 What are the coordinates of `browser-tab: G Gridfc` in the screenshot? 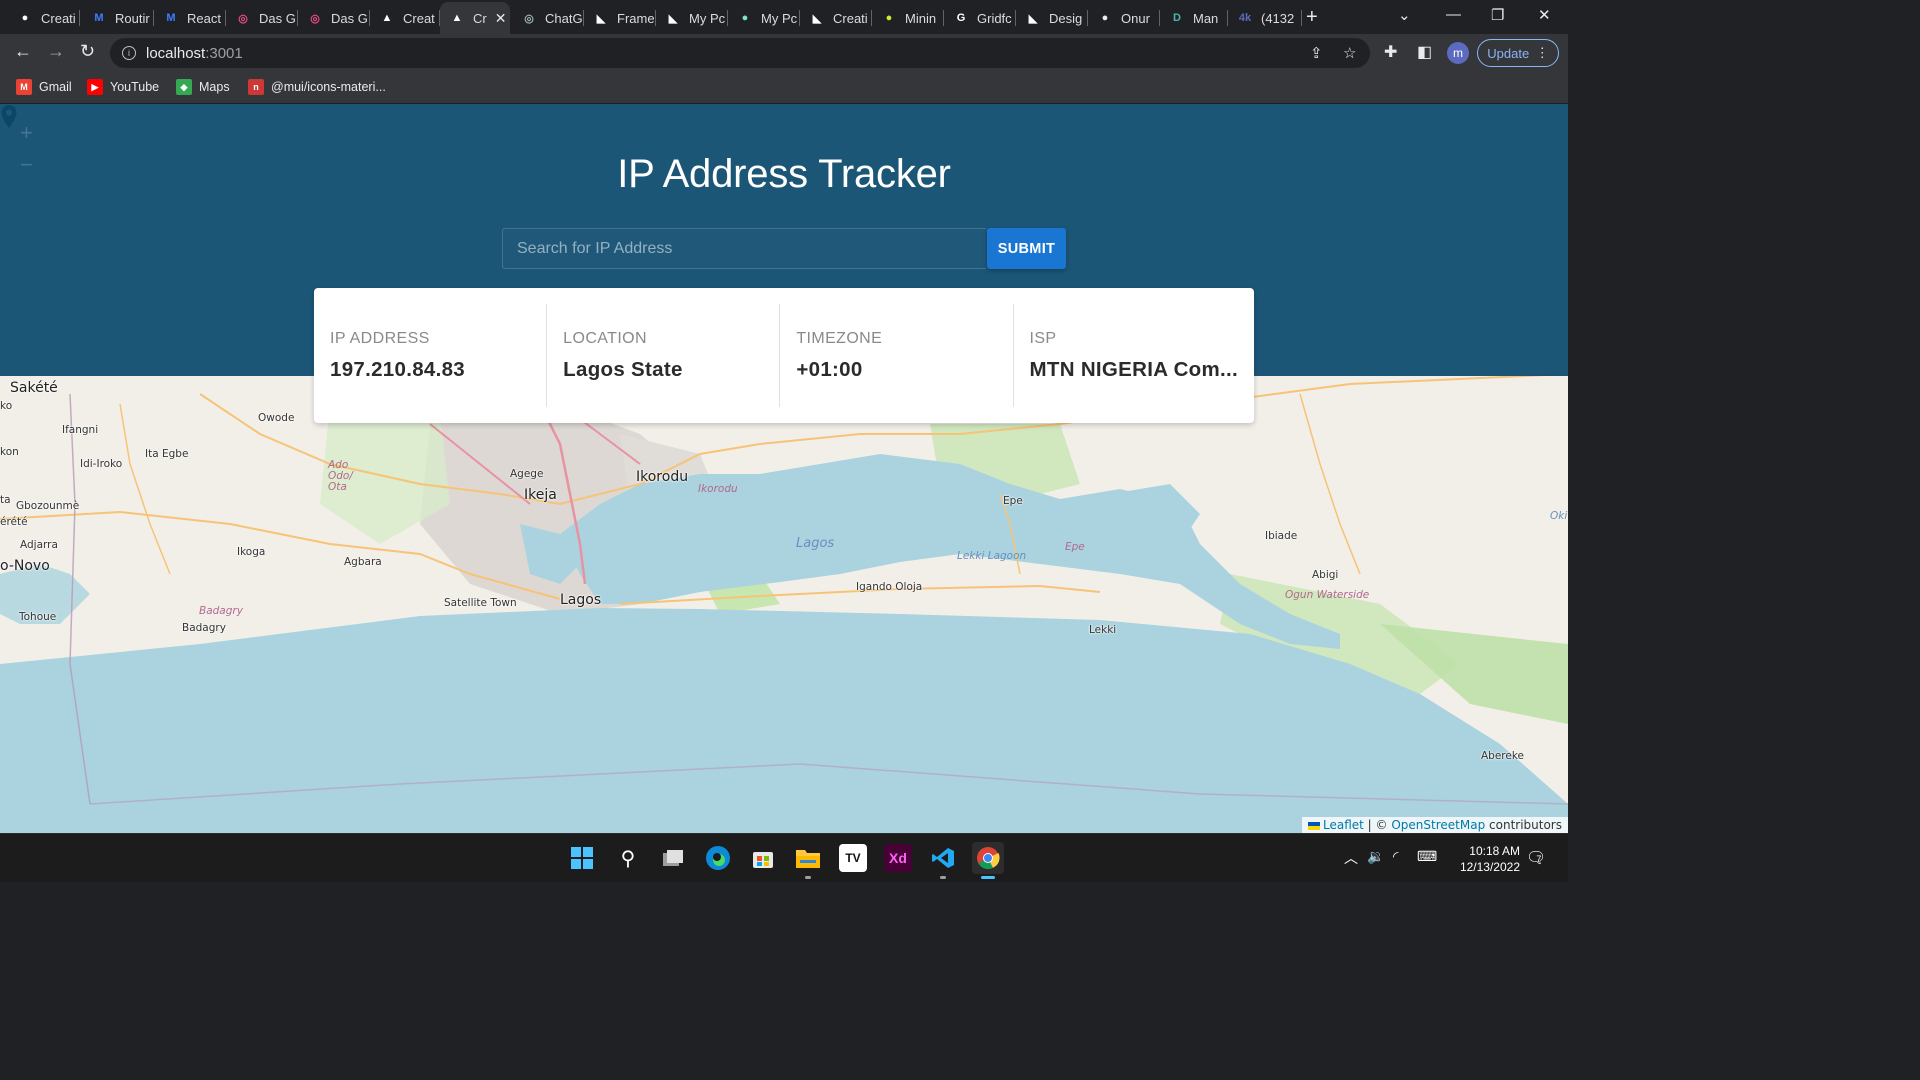 It's located at (980, 18).